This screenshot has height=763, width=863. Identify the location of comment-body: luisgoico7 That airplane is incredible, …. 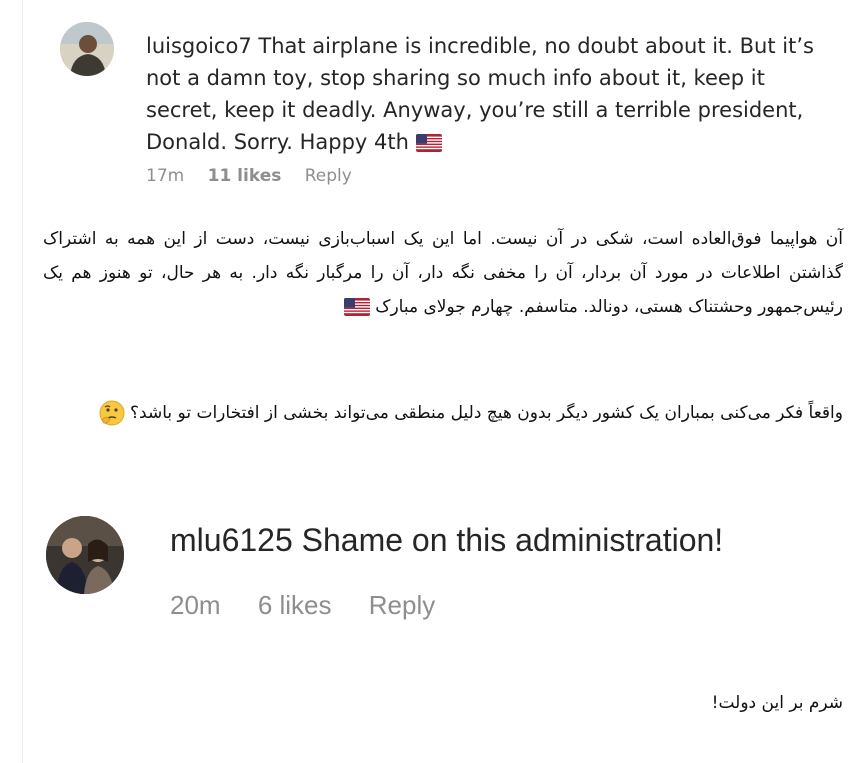
(491, 94).